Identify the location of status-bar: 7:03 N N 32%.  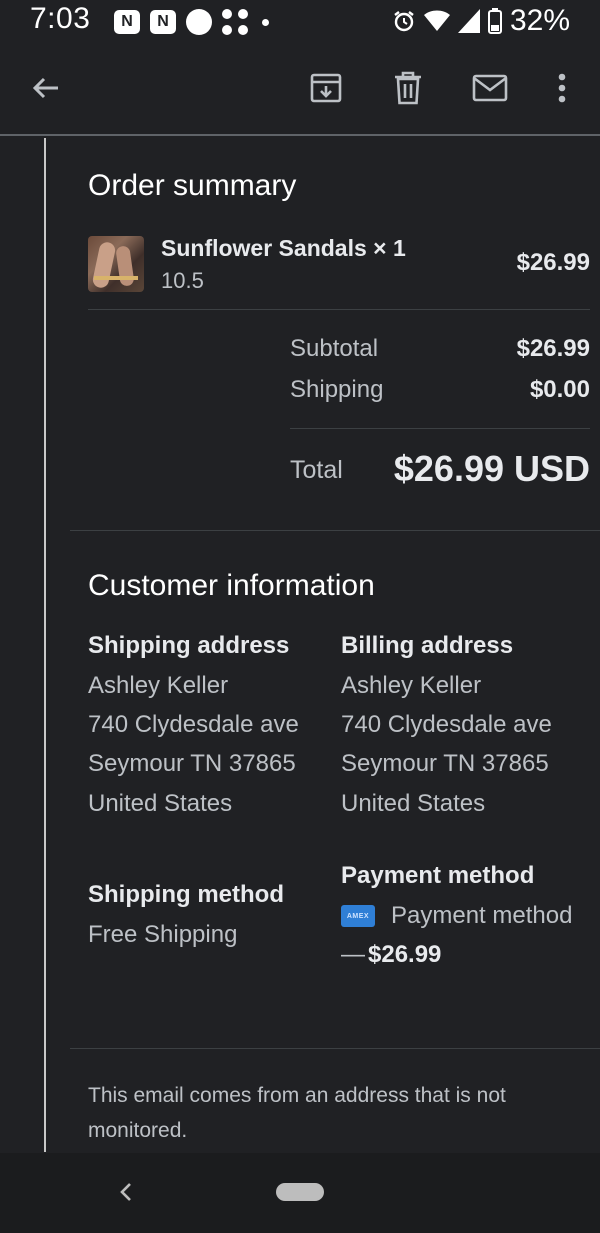
(300, 22).